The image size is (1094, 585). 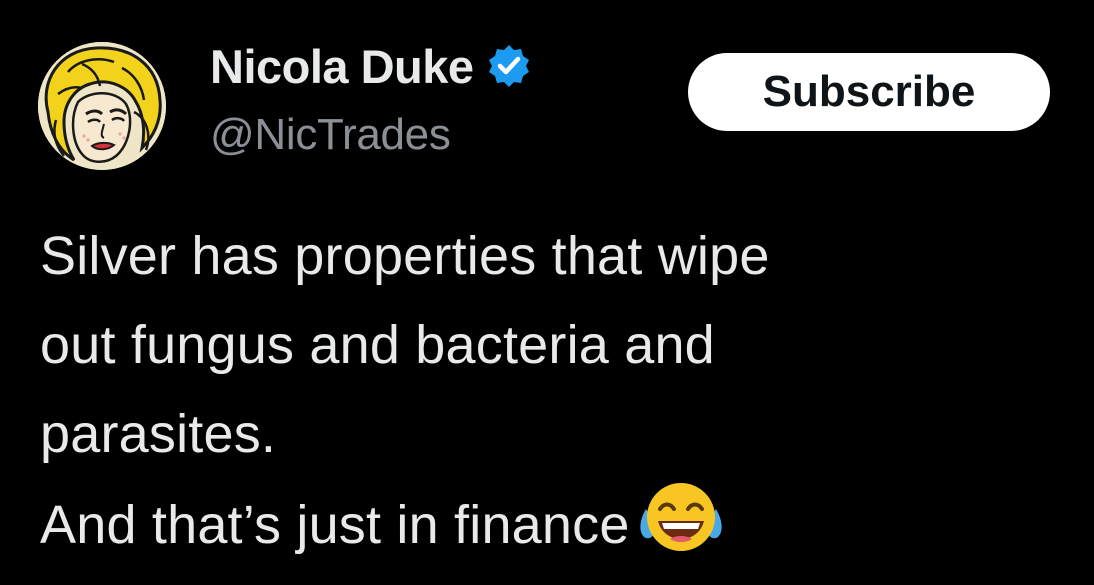 I want to click on tweet-text-line: out fungus and bacteria and, so click(x=377, y=345).